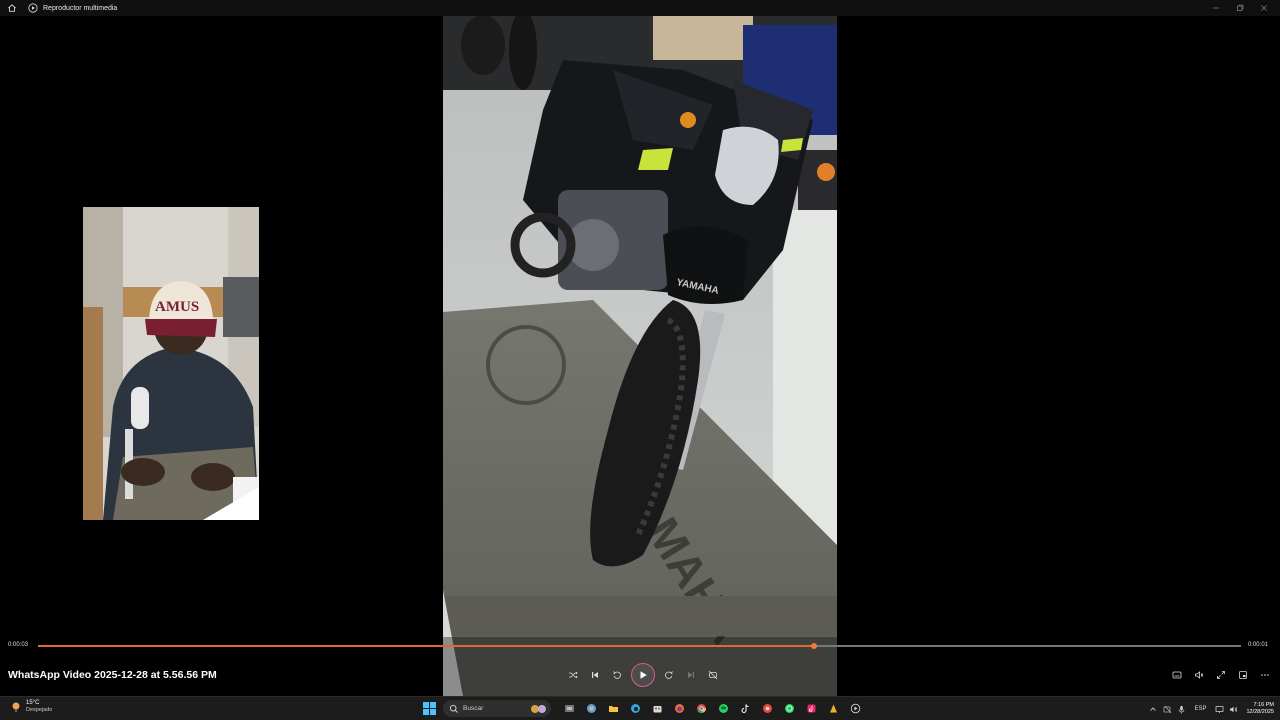 The height and width of the screenshot is (720, 1280). I want to click on mini-player-icon, so click(1243, 675).